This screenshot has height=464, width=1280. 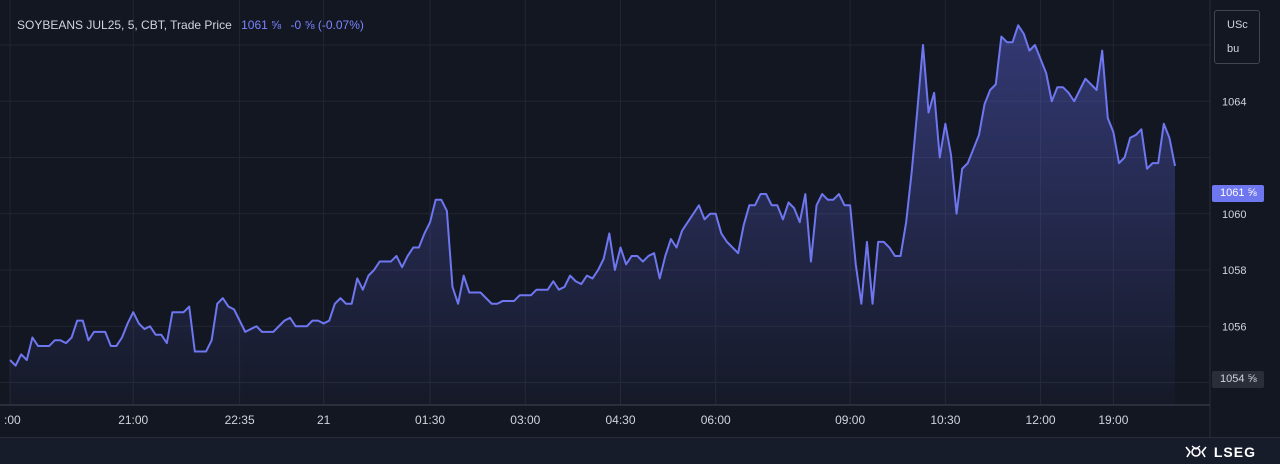 I want to click on x-tick-label: 10:30, so click(x=945, y=420).